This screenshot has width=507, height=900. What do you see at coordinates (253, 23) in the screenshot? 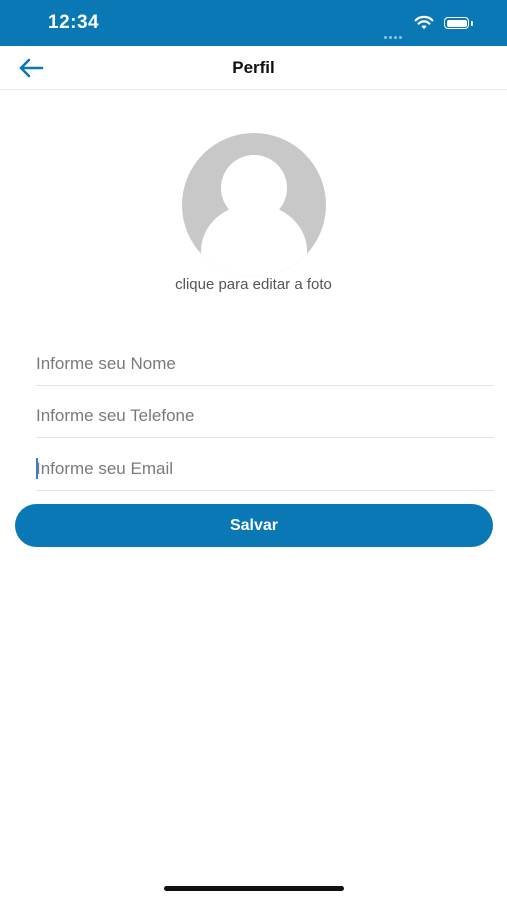
I see `status-bar: 12:34` at bounding box center [253, 23].